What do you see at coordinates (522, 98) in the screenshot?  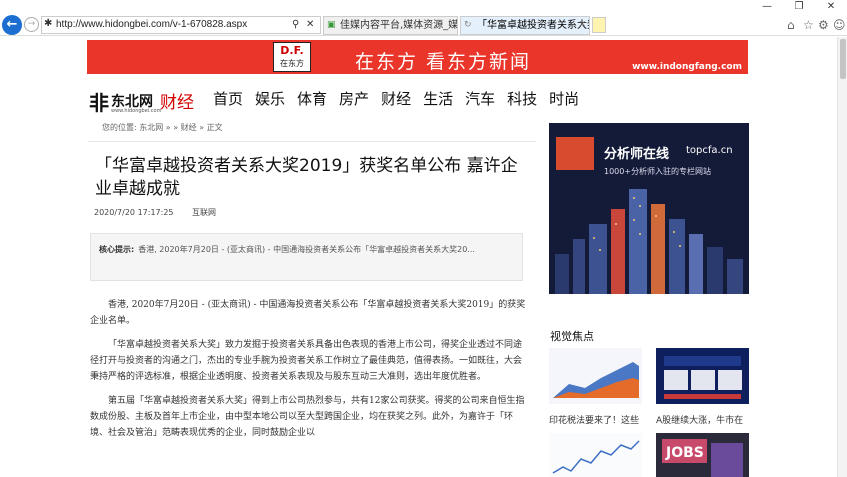 I see `nav-link-tech: 科技` at bounding box center [522, 98].